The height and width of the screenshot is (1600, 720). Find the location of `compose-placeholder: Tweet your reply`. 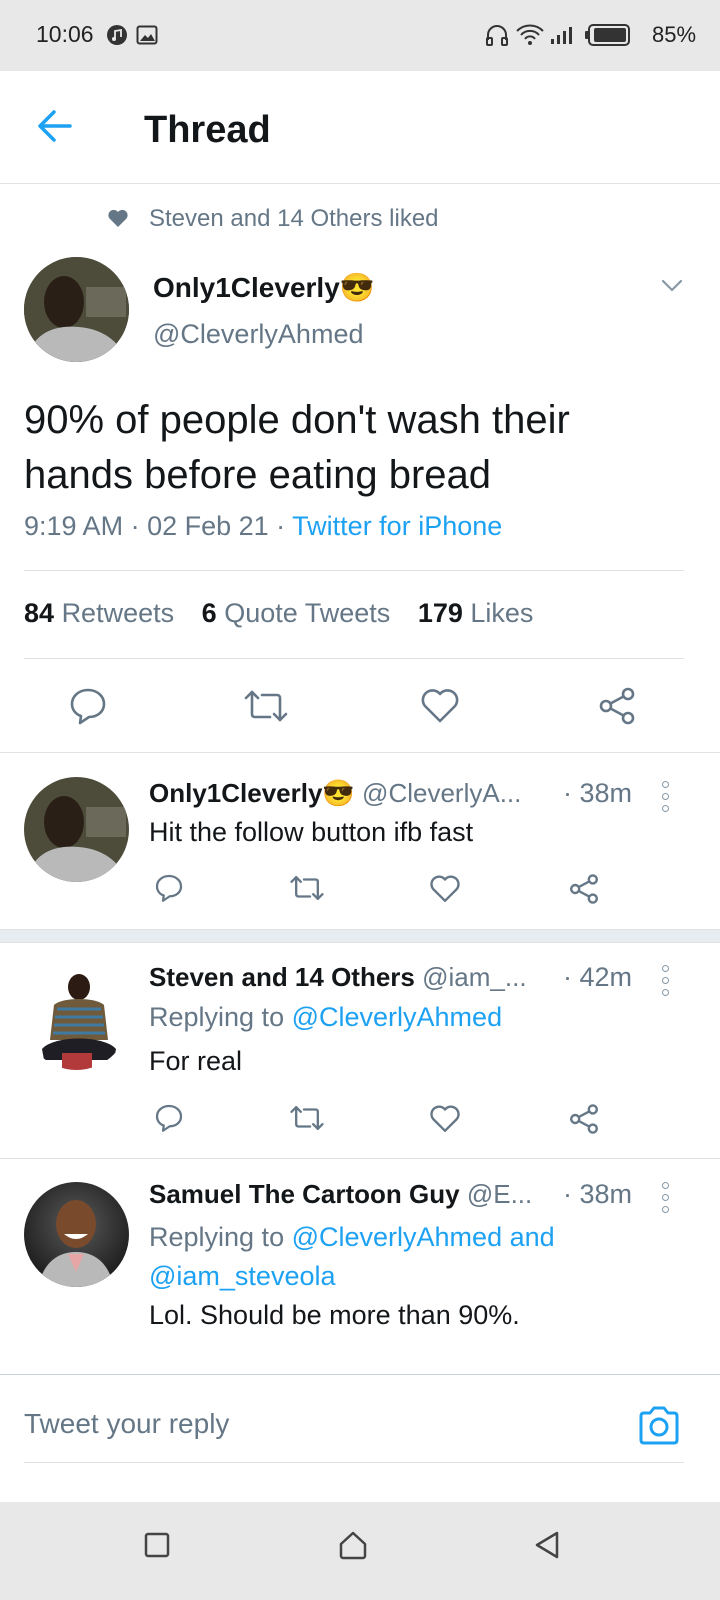

compose-placeholder: Tweet your reply is located at coordinates (126, 1424).